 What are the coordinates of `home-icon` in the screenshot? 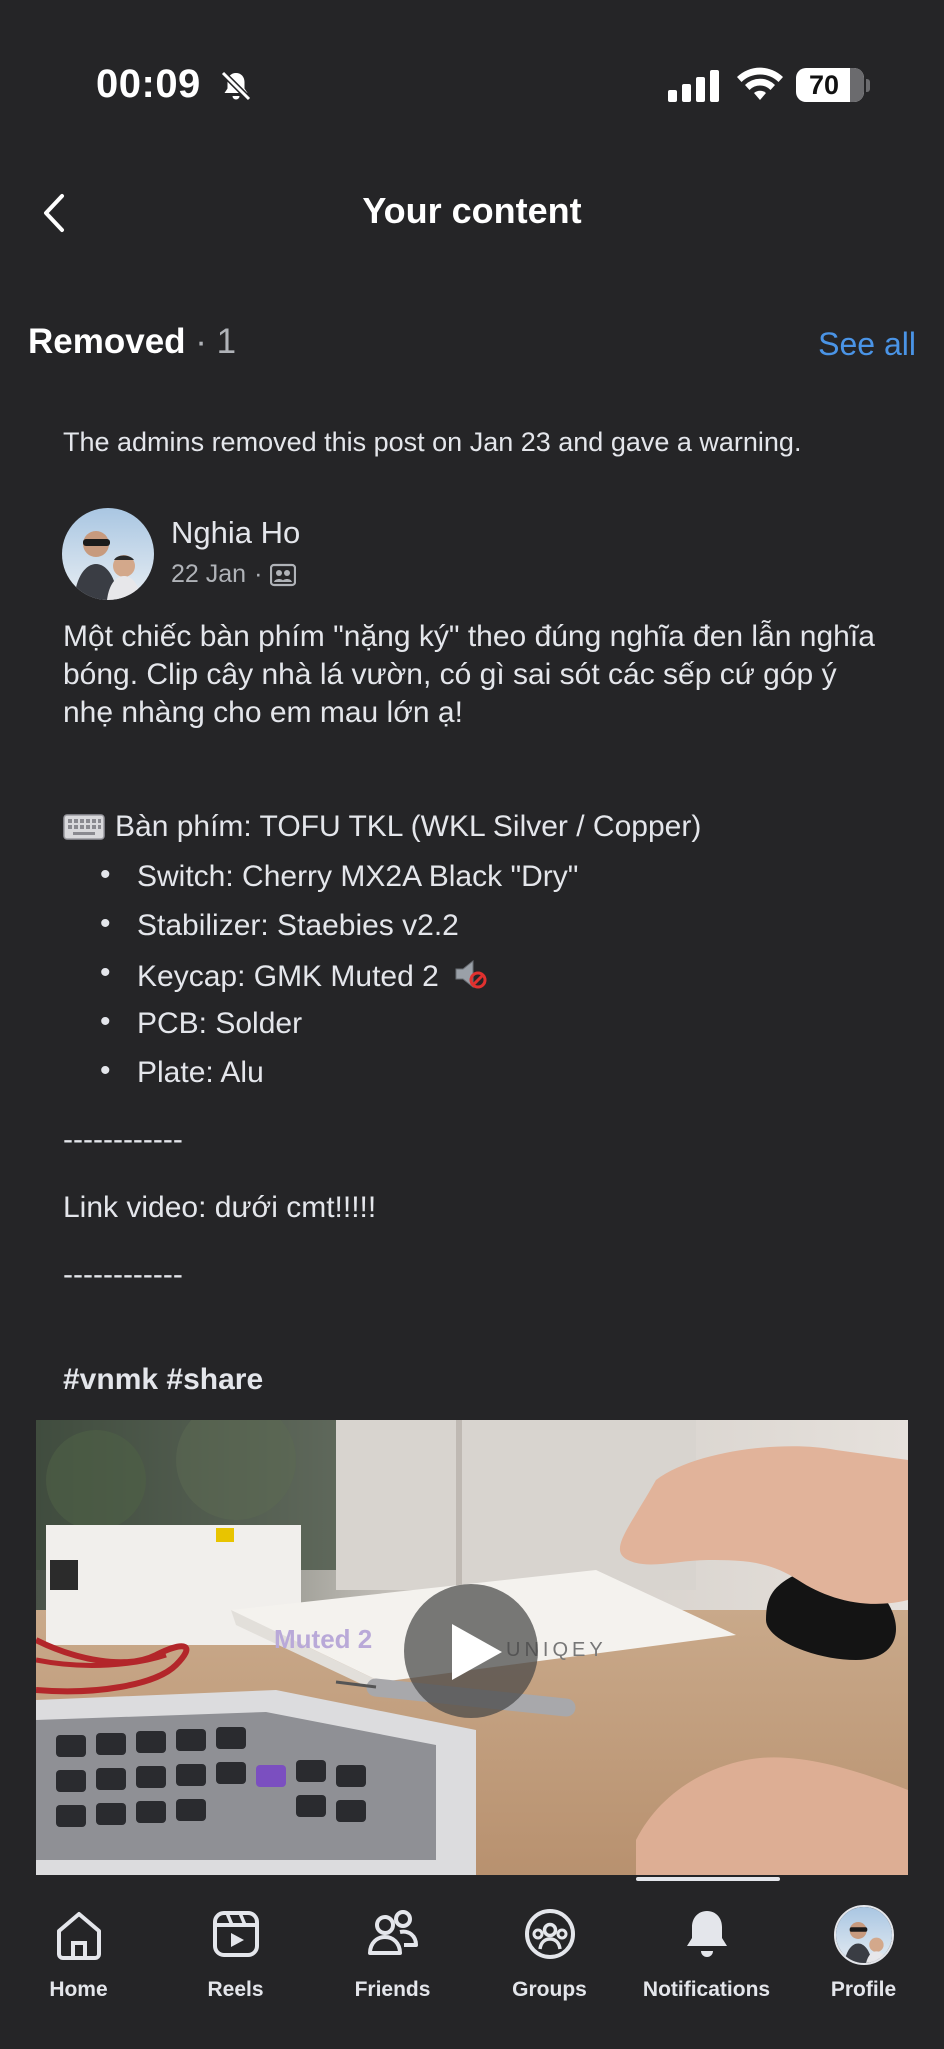 It's located at (78, 1936).